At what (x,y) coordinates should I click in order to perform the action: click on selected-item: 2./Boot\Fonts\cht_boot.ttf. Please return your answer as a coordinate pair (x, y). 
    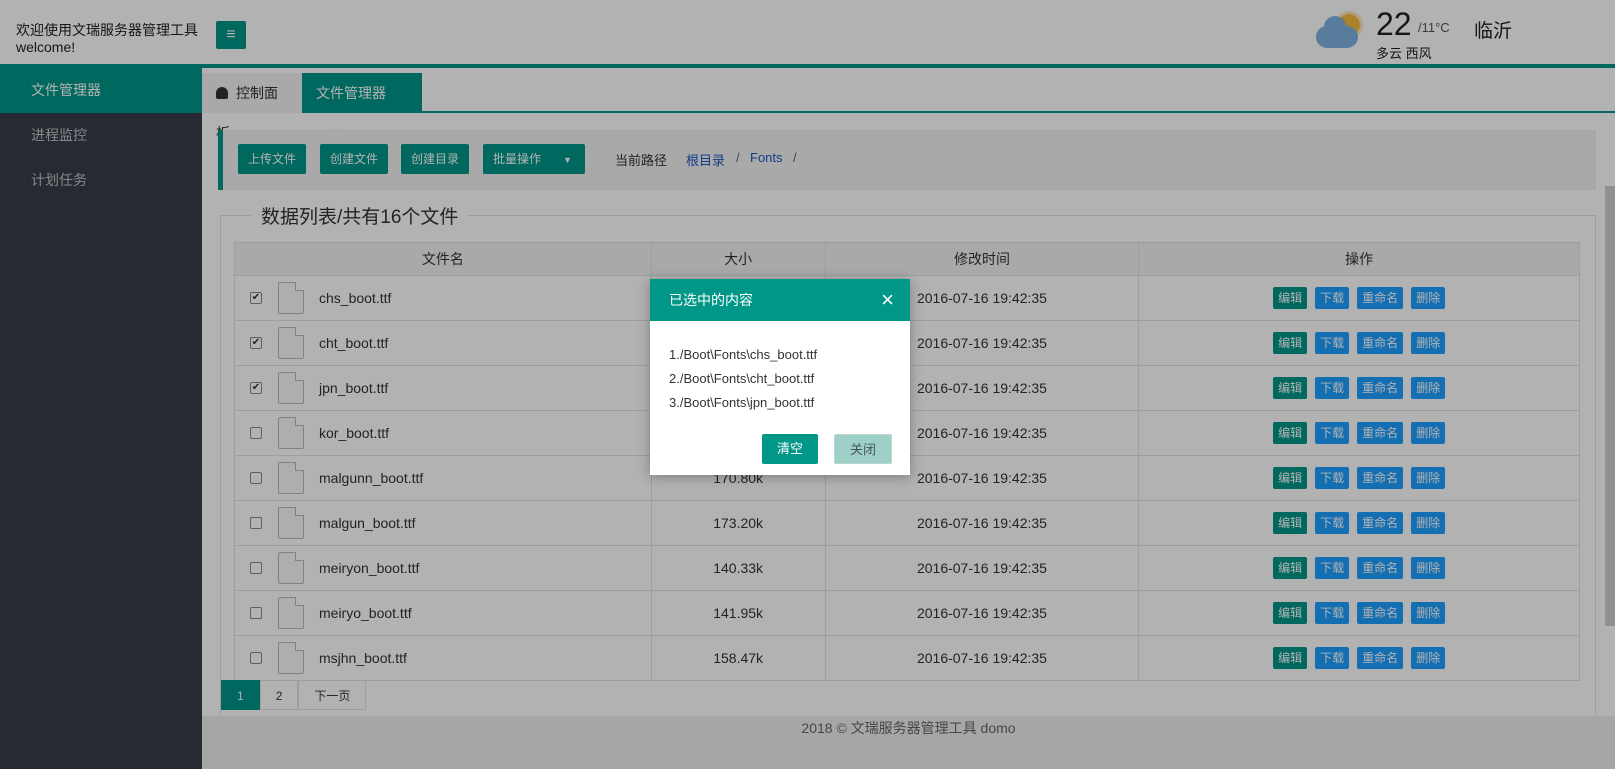
    Looking at the image, I should click on (742, 378).